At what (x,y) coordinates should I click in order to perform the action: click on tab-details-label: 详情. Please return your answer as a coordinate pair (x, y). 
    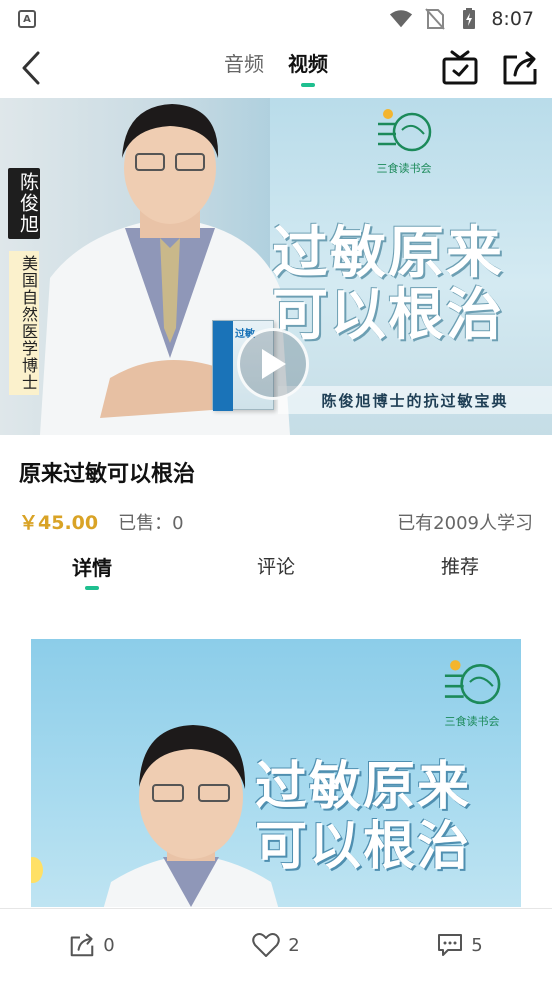
    Looking at the image, I should click on (92, 568).